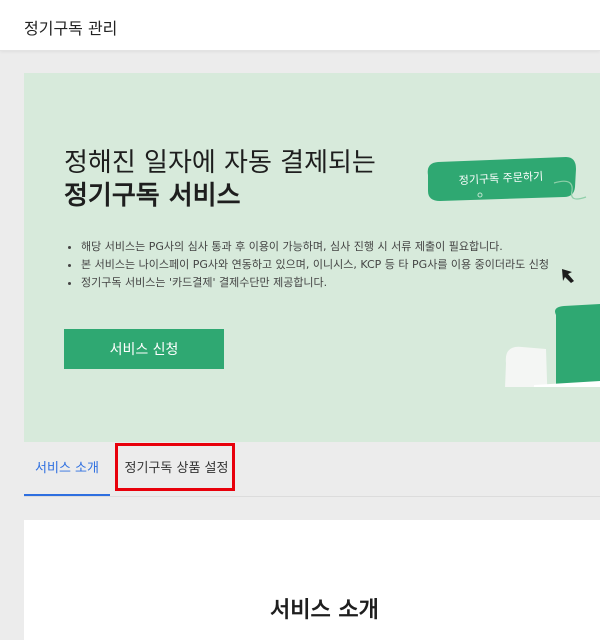 The height and width of the screenshot is (640, 600). What do you see at coordinates (324, 610) in the screenshot?
I see `section-title: 서비스 소개` at bounding box center [324, 610].